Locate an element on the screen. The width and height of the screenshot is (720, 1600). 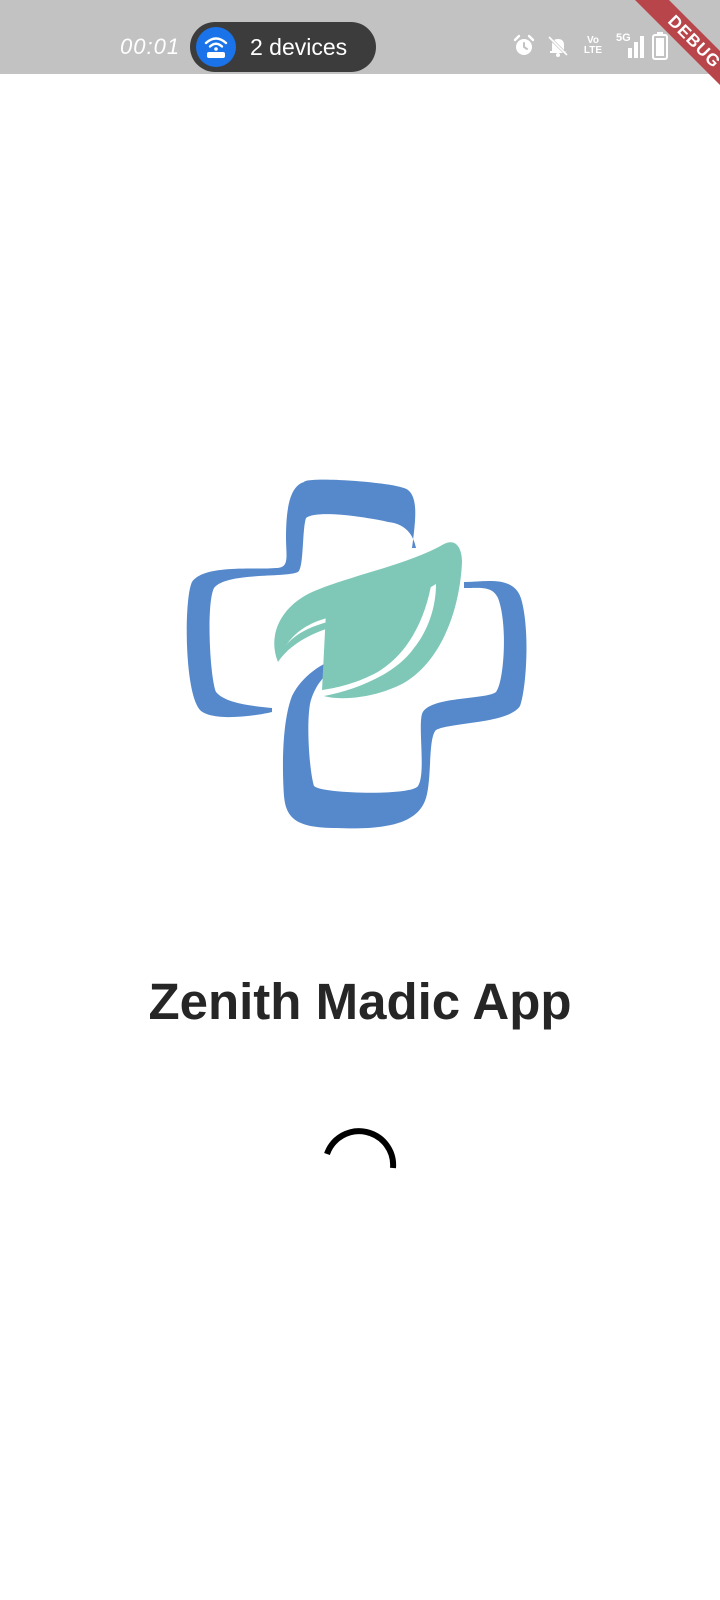
loading-spinner is located at coordinates (360, 1159).